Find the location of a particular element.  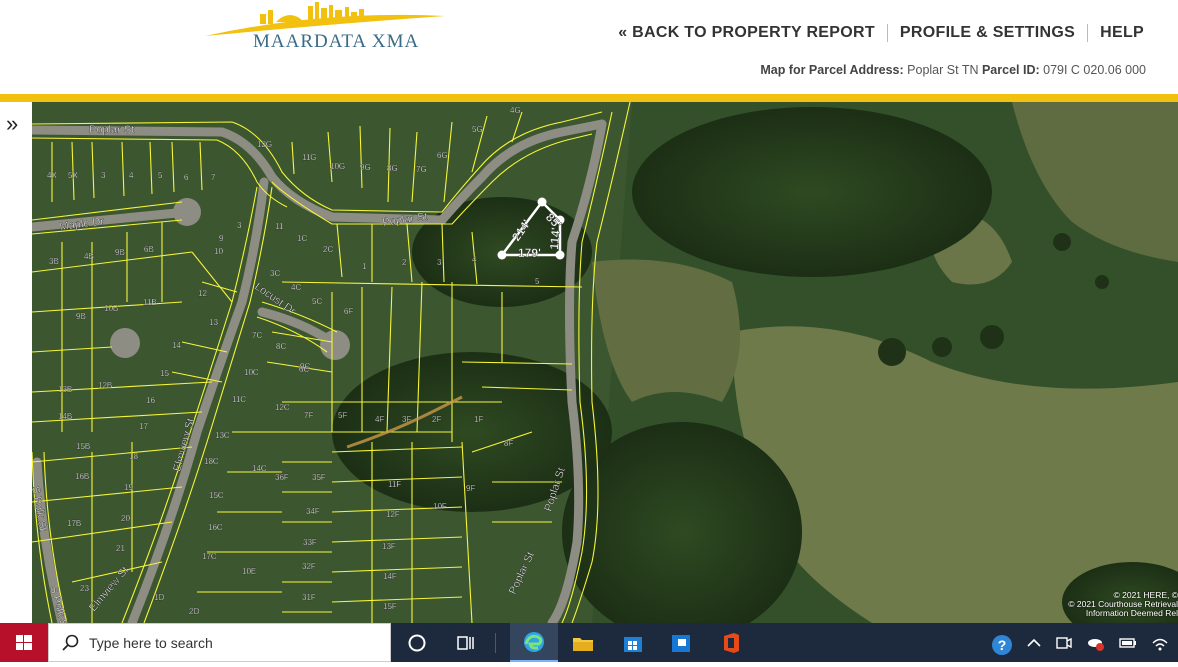

lot-label: 12B is located at coordinates (105, 385).